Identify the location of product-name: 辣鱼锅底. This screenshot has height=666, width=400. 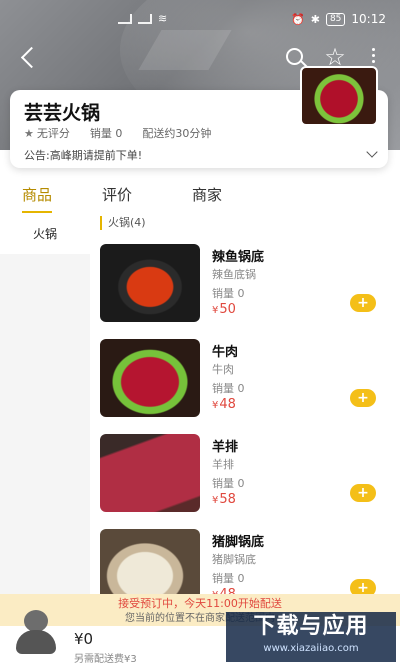
(238, 257).